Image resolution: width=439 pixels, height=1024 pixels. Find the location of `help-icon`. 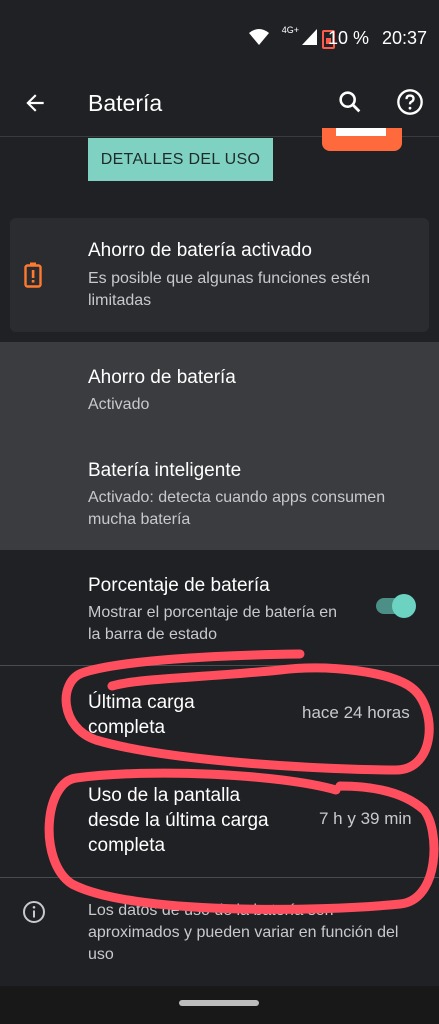

help-icon is located at coordinates (410, 102).